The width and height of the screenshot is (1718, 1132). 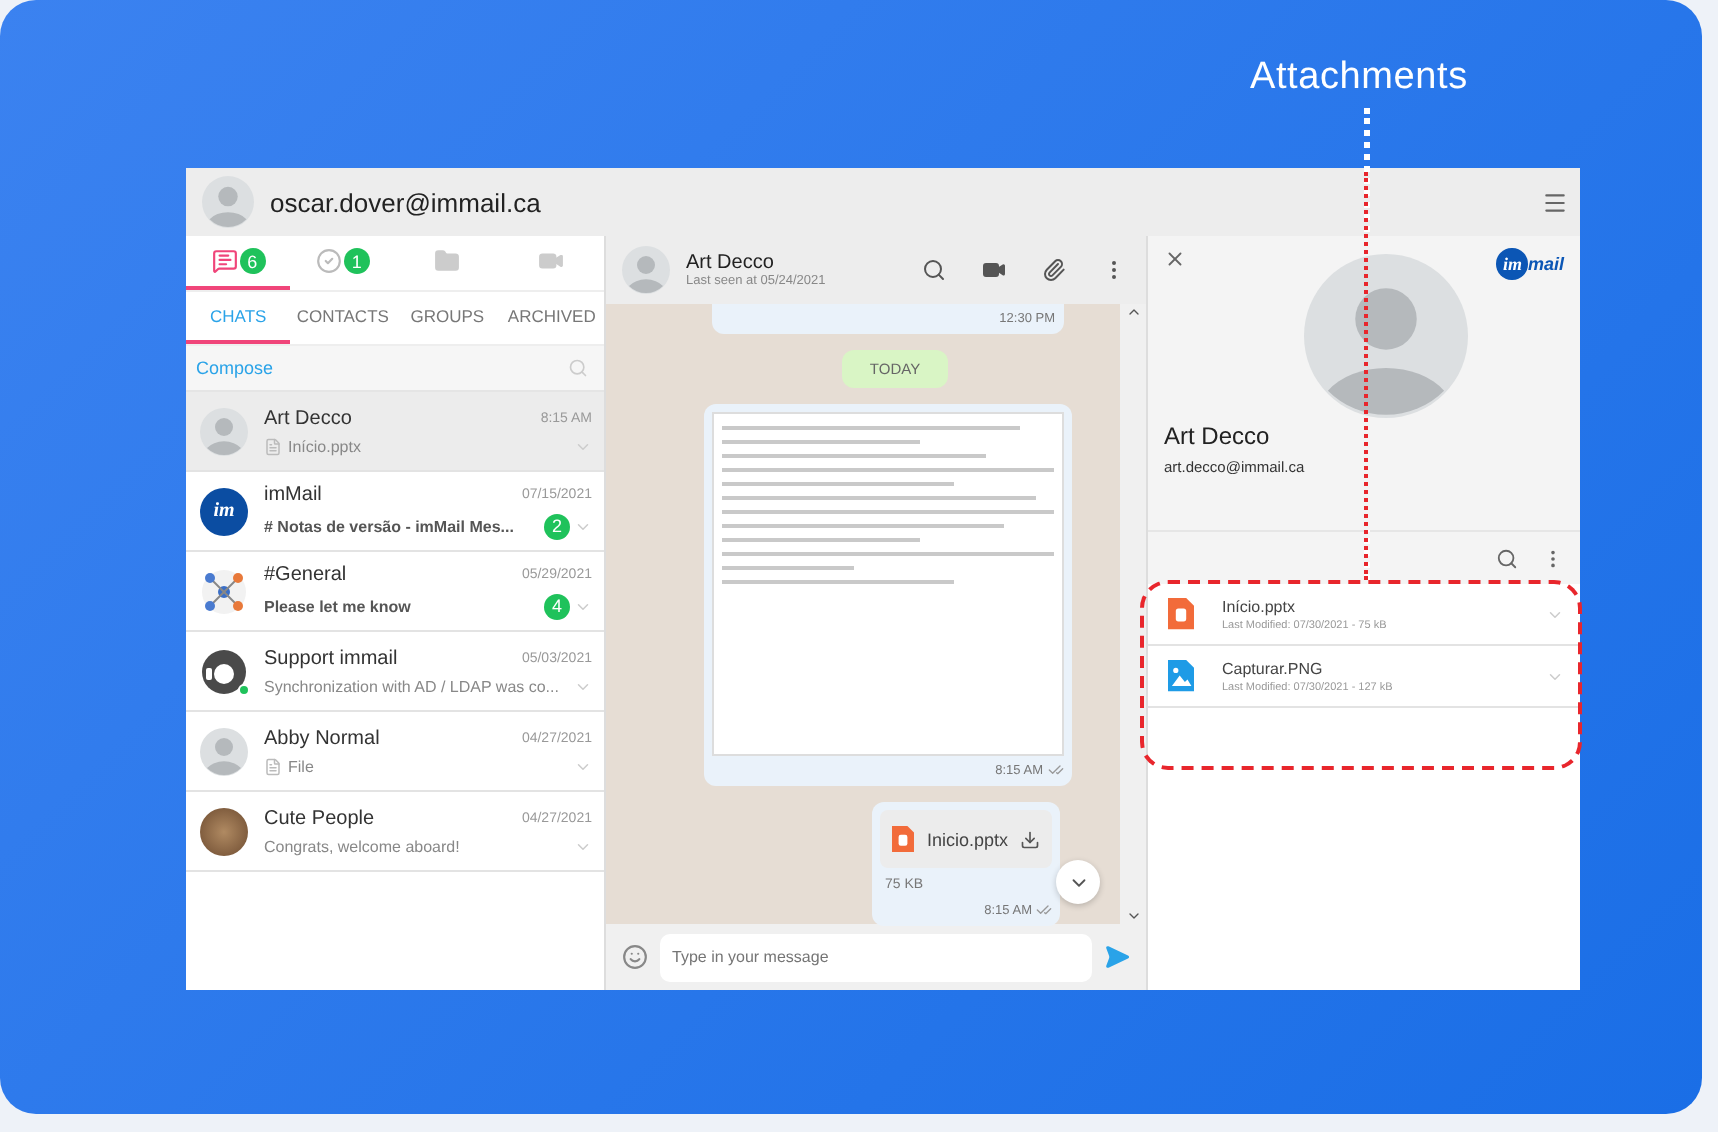 What do you see at coordinates (319, 818) in the screenshot?
I see `chat-name: Cute People` at bounding box center [319, 818].